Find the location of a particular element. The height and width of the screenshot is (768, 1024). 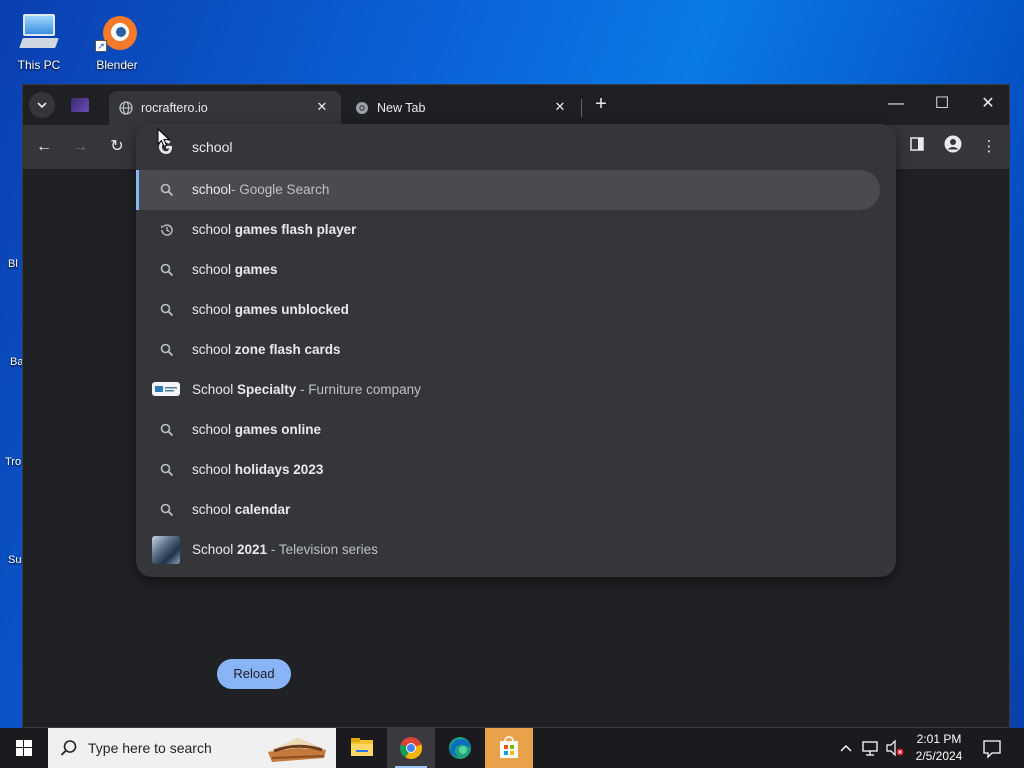

history-icon is located at coordinates (167, 230).